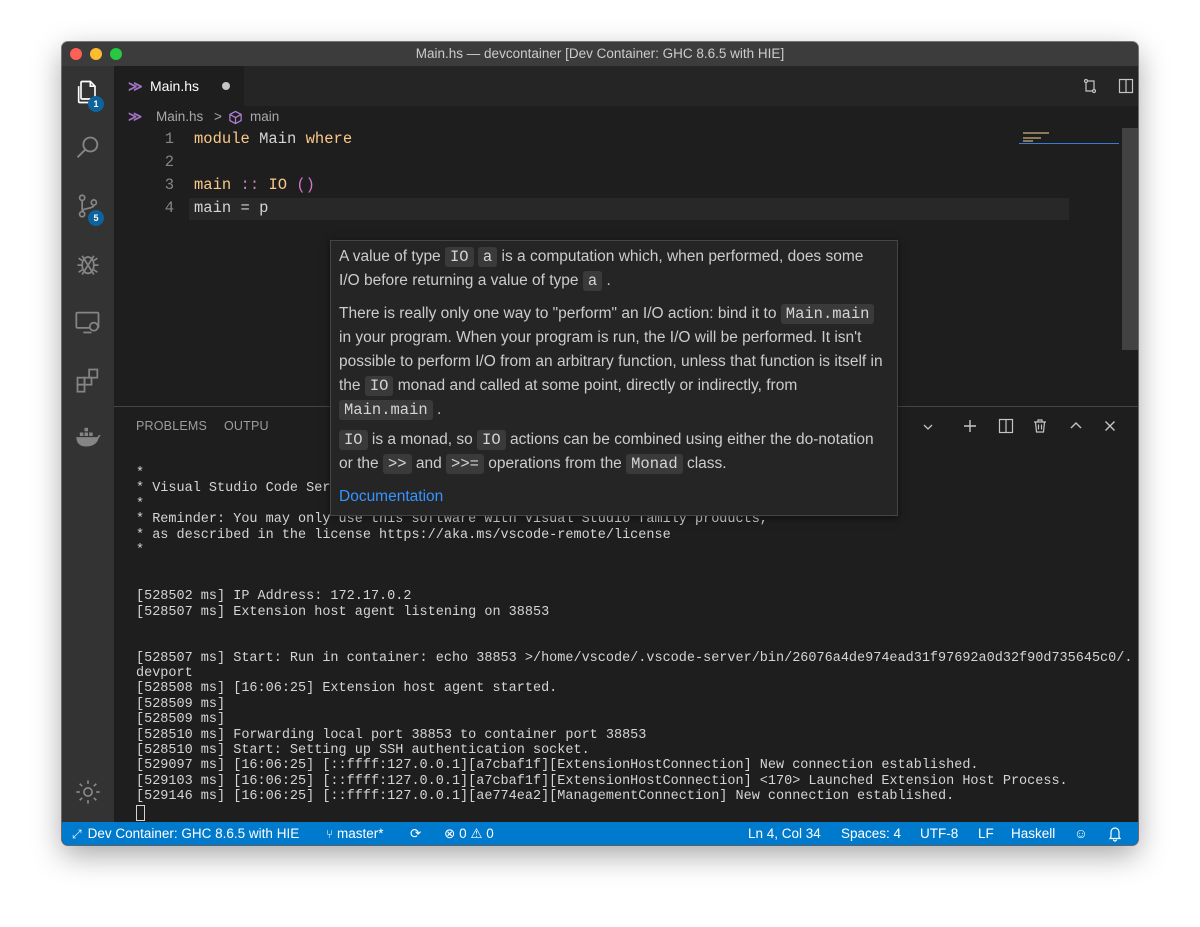 This screenshot has height=927, width=1200. I want to click on output-line: [528502 ms] IP Address: 172.17.0.2, so click(274, 597).